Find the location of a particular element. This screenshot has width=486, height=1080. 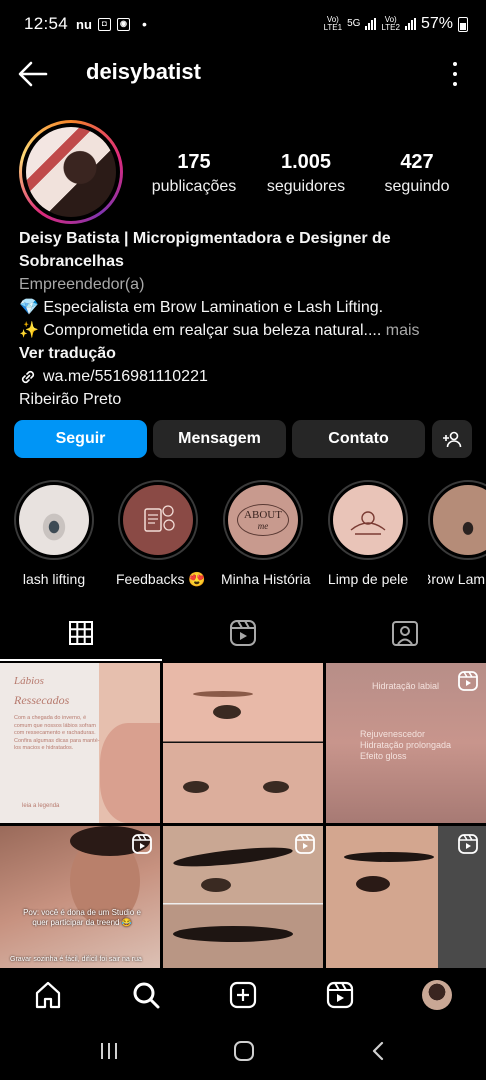

create-post-icon is located at coordinates (243, 995).